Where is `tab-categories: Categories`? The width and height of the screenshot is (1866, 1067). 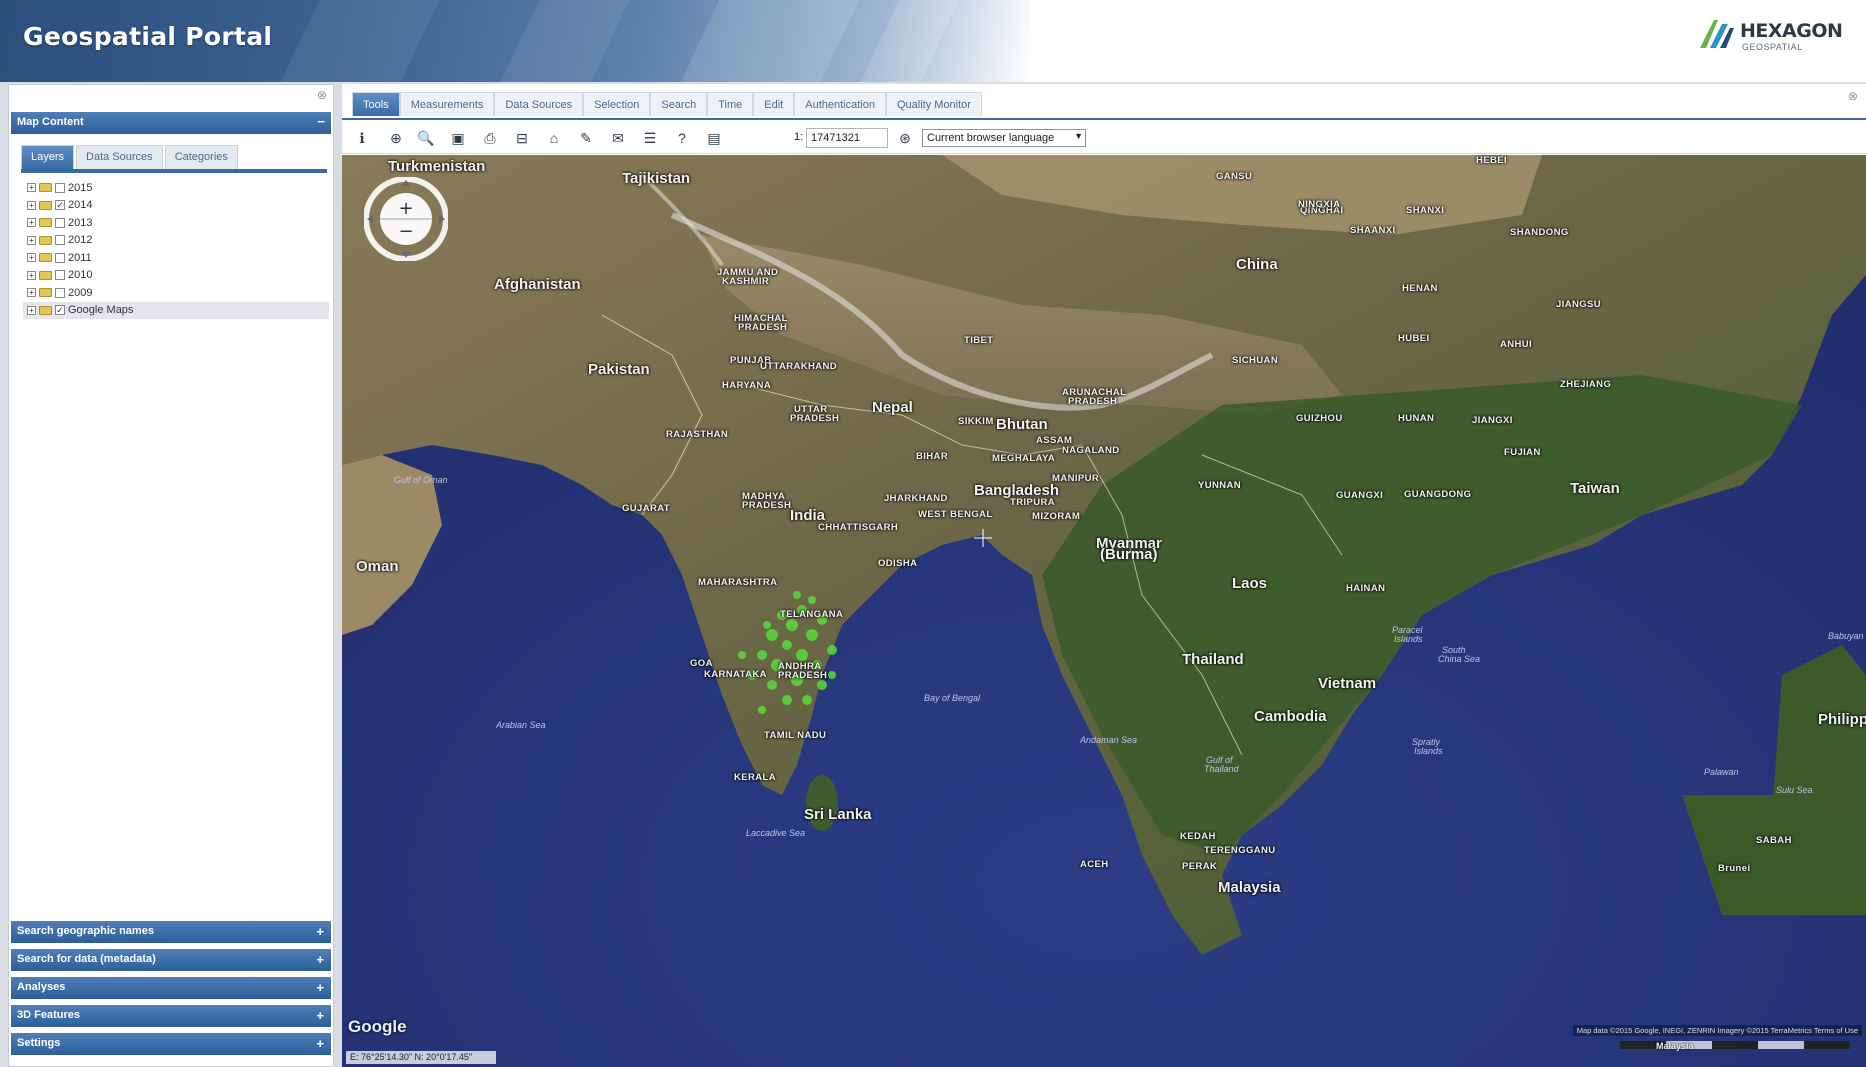
tab-categories: Categories is located at coordinates (201, 157).